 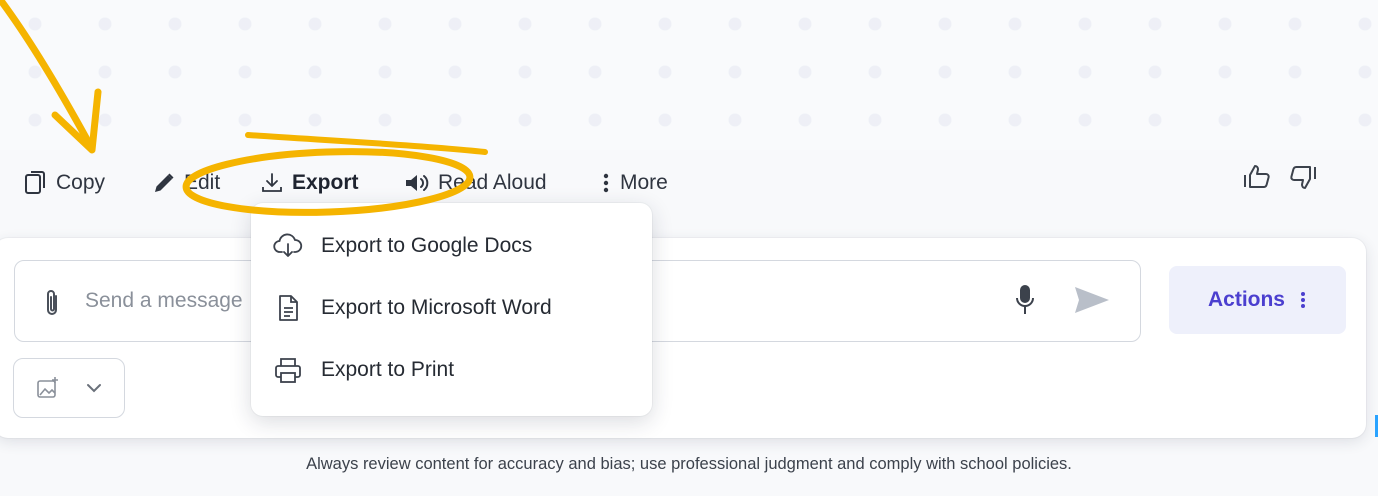 What do you see at coordinates (689, 183) in the screenshot?
I see `message-toolbar: Copy Edit Export Read Aloud More` at bounding box center [689, 183].